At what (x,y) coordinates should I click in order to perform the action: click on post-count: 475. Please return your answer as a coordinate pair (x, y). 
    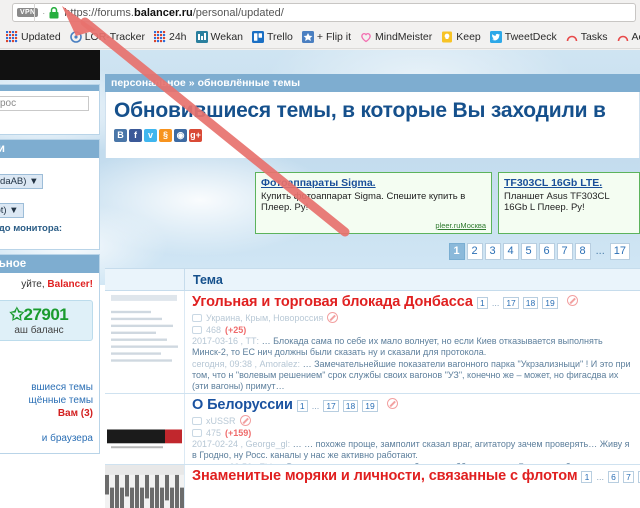
    Looking at the image, I should click on (214, 433).